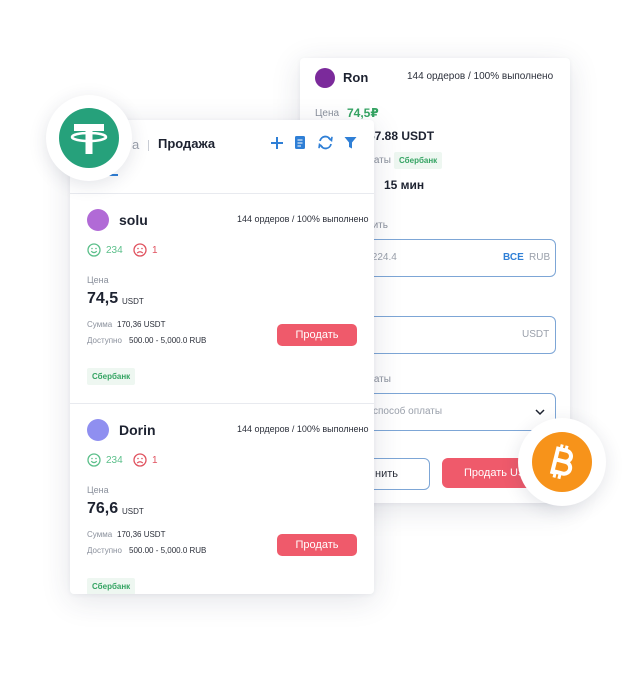 The width and height of the screenshot is (640, 675). What do you see at coordinates (135, 144) in the screenshot?
I see `header-tab-fragment: а` at bounding box center [135, 144].